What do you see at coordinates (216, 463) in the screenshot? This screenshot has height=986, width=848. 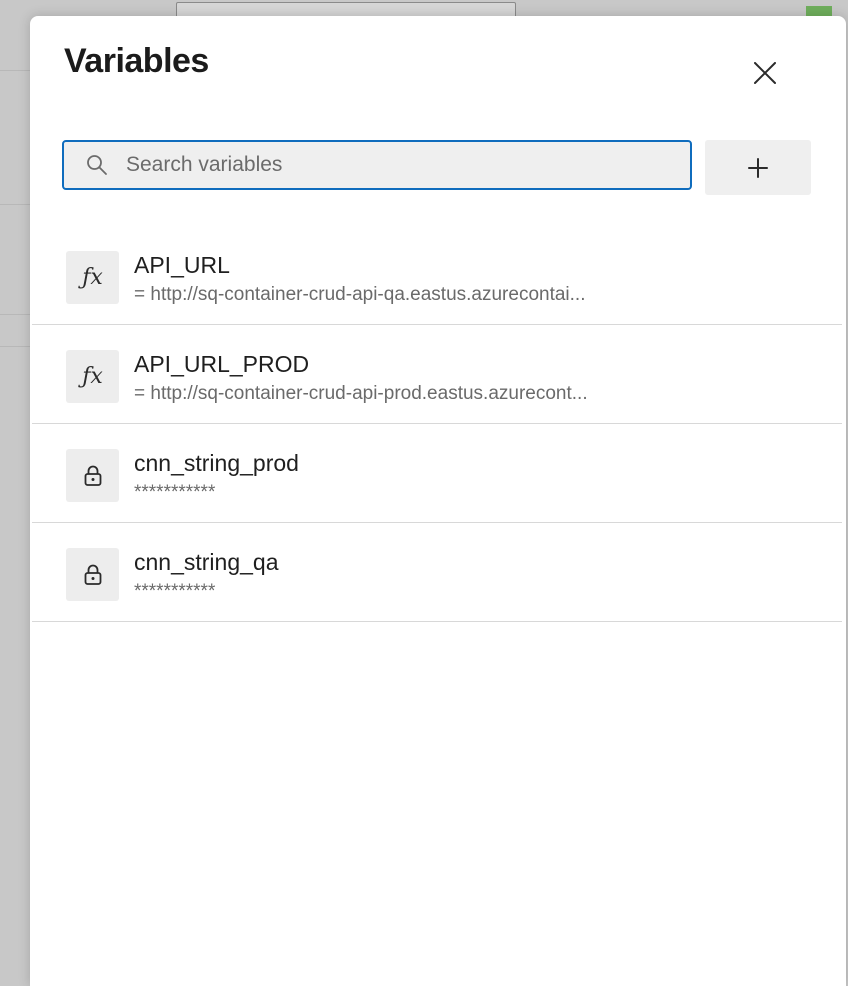 I see `variable-name: cnn_string_prod` at bounding box center [216, 463].